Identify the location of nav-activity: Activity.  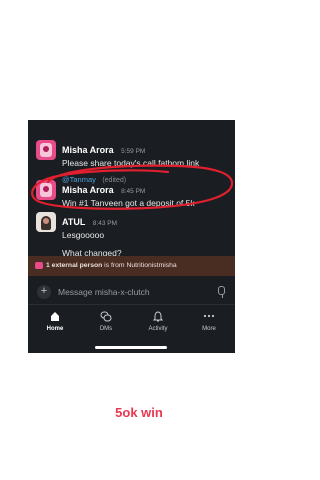
(158, 321).